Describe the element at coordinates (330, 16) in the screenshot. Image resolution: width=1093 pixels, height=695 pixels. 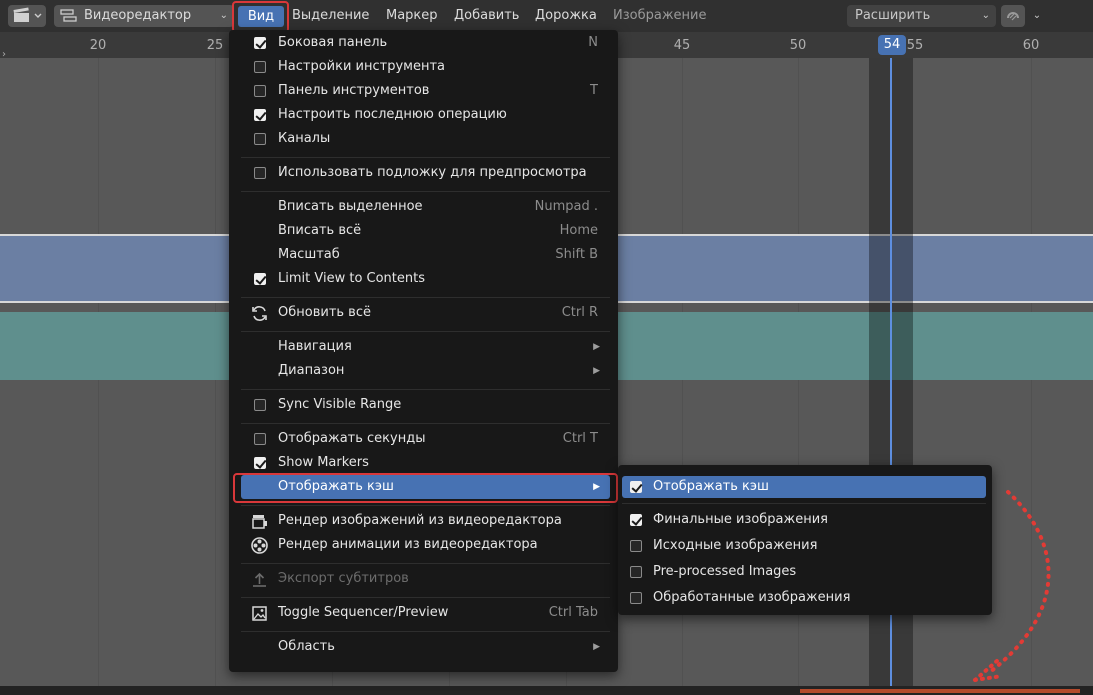
I see `menu-select: Выделение` at that location.